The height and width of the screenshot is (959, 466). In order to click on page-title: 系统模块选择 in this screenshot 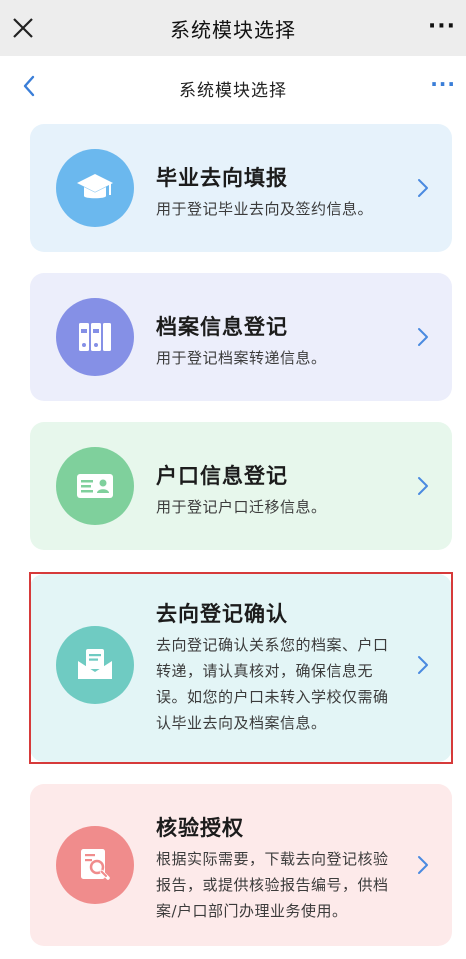, I will do `click(233, 91)`.